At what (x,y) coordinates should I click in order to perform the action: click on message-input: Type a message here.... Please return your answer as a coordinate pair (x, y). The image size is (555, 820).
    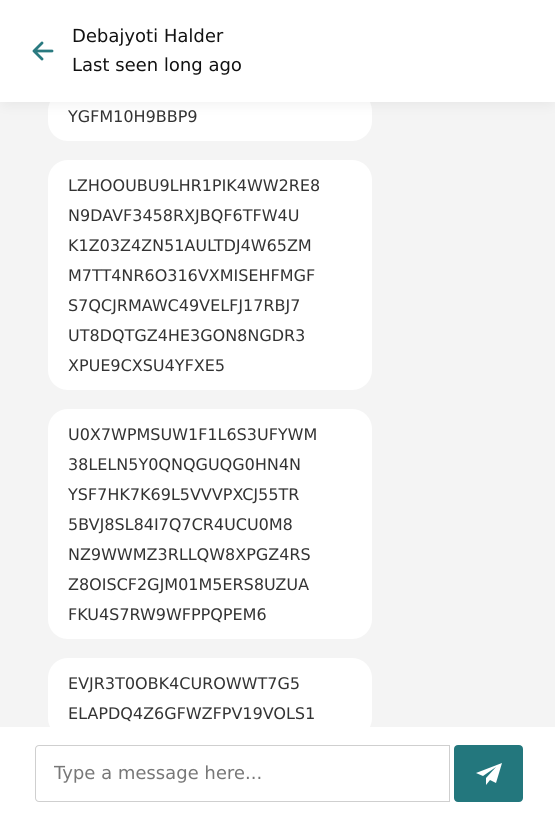
    Looking at the image, I should click on (242, 773).